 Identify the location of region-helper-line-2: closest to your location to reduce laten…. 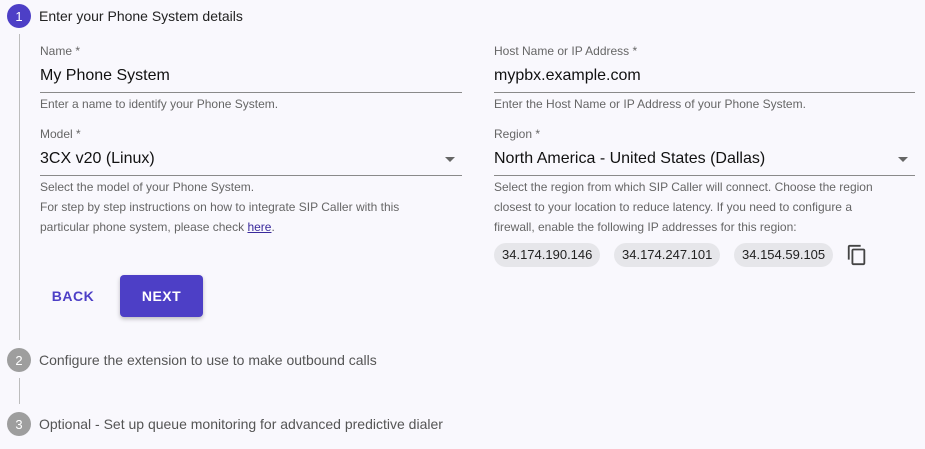
(673, 207).